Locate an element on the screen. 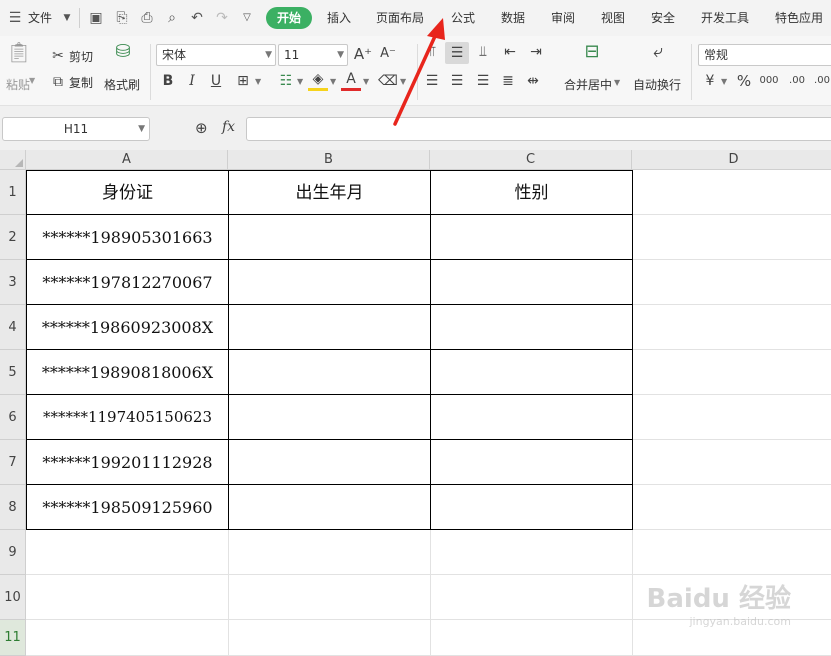  export-icon: ⎘ is located at coordinates (122, 18).